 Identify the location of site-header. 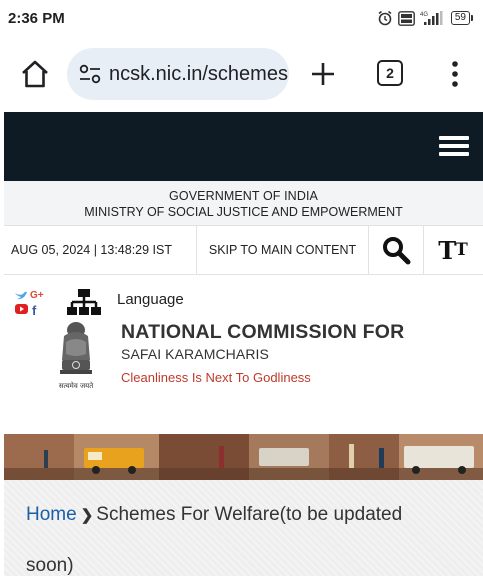
(243, 146).